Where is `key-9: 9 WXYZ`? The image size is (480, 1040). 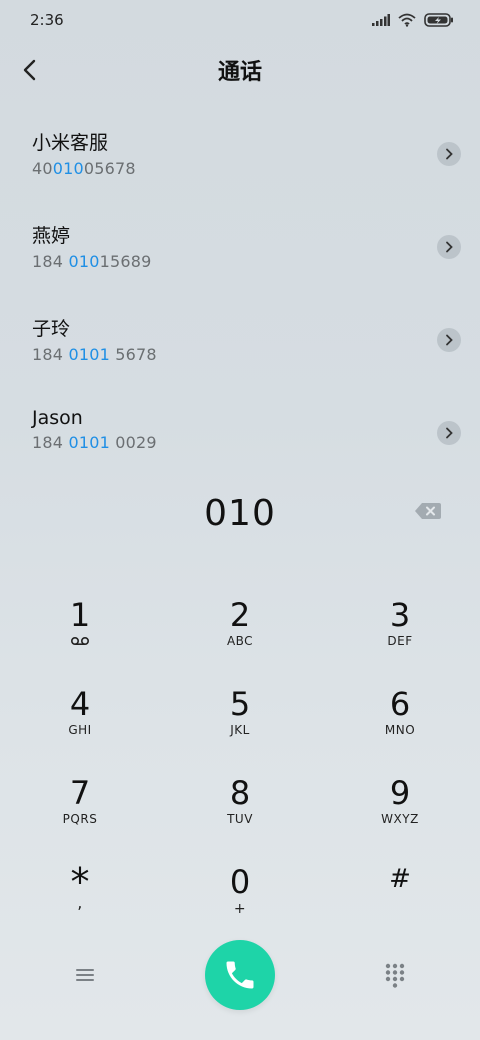
key-9: 9 WXYZ is located at coordinates (400, 812).